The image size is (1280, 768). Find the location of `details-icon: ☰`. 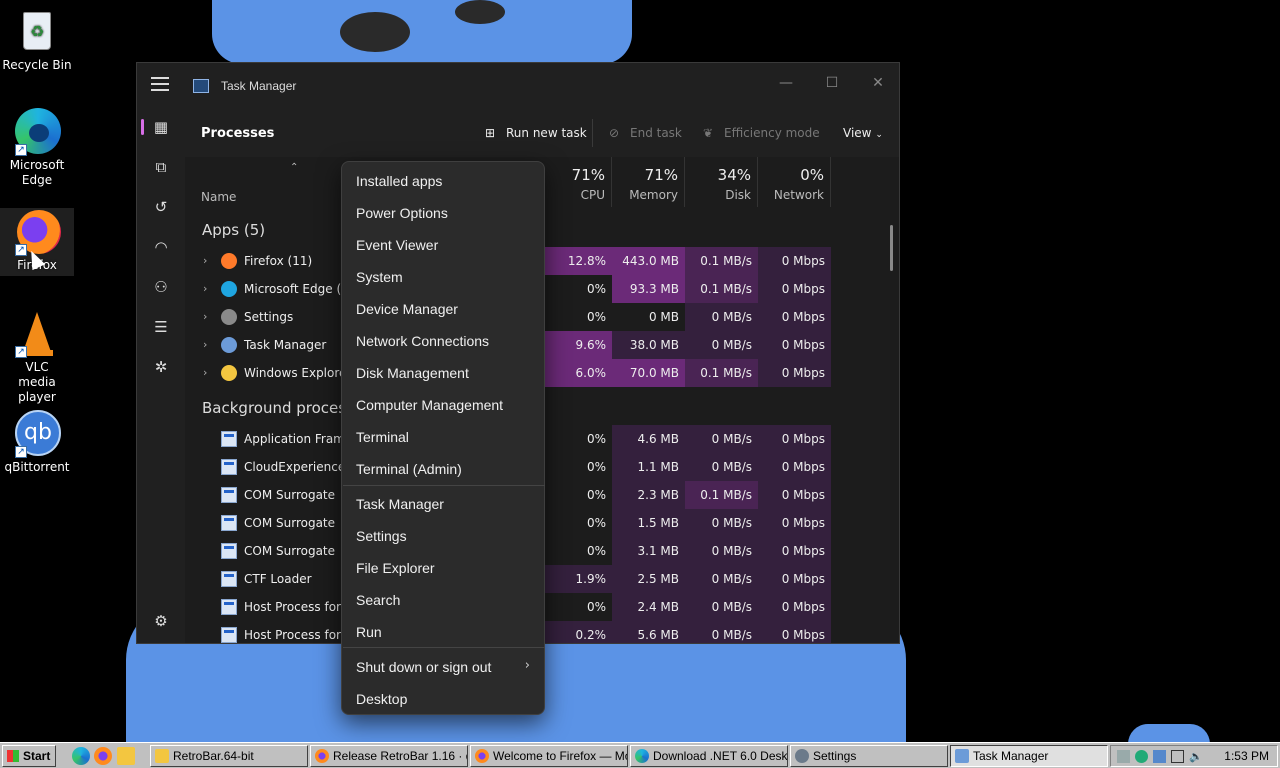

details-icon: ☰ is located at coordinates (161, 327).